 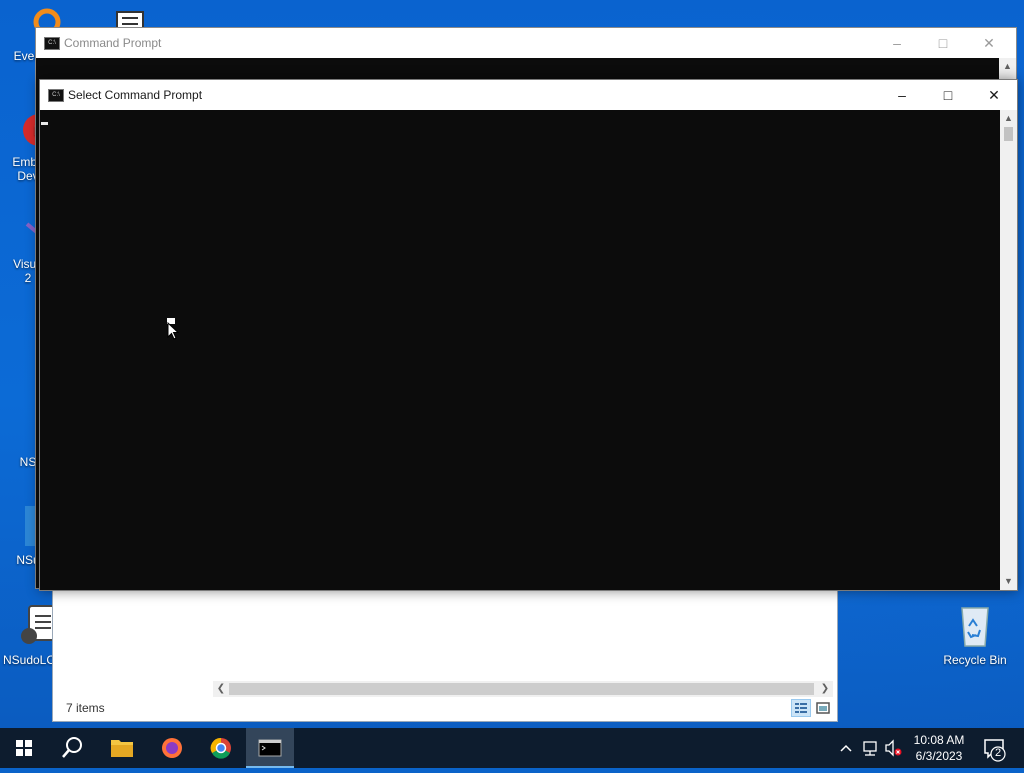 What do you see at coordinates (975, 660) in the screenshot?
I see `desktop-icon-label: Recycle Bin` at bounding box center [975, 660].